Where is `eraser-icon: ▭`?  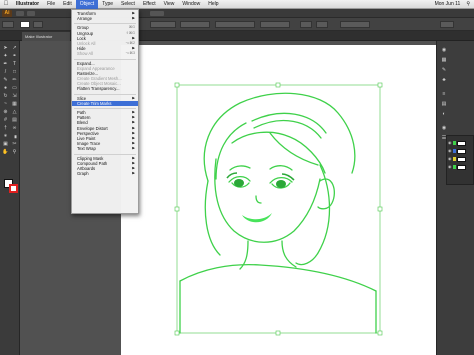 eraser-icon: ▭ is located at coordinates (14, 88).